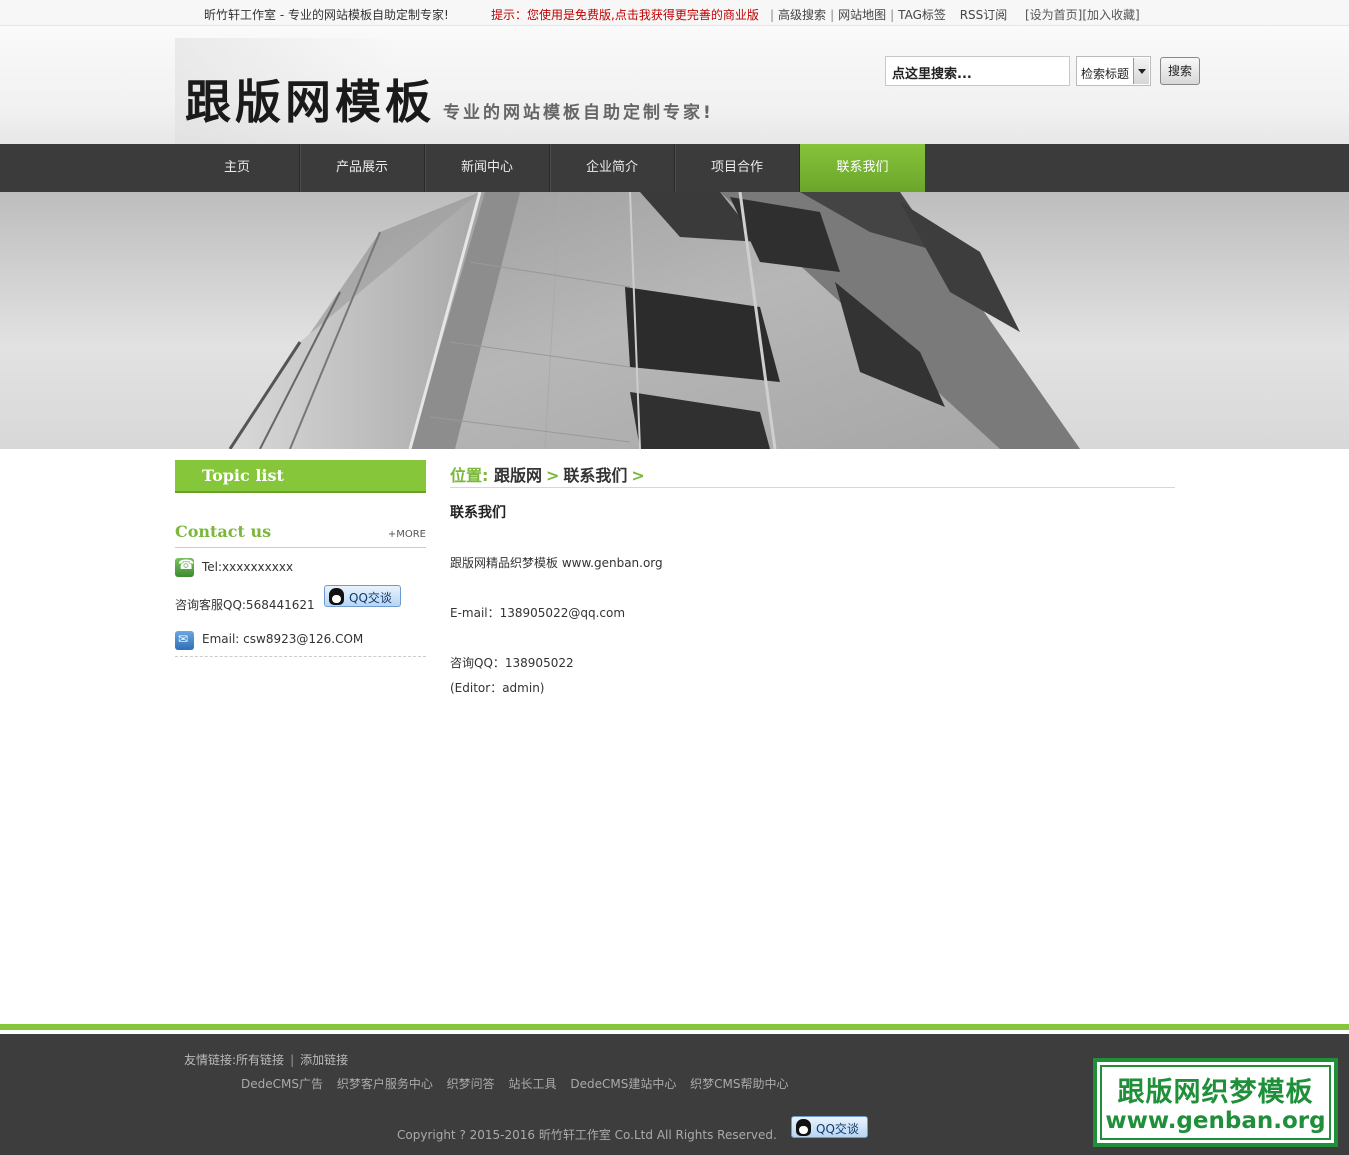 The width and height of the screenshot is (1349, 1155). Describe the element at coordinates (812, 475) in the screenshot. I see `breadcrumb: 位置: 跟版网 > 联系我们 >` at that location.